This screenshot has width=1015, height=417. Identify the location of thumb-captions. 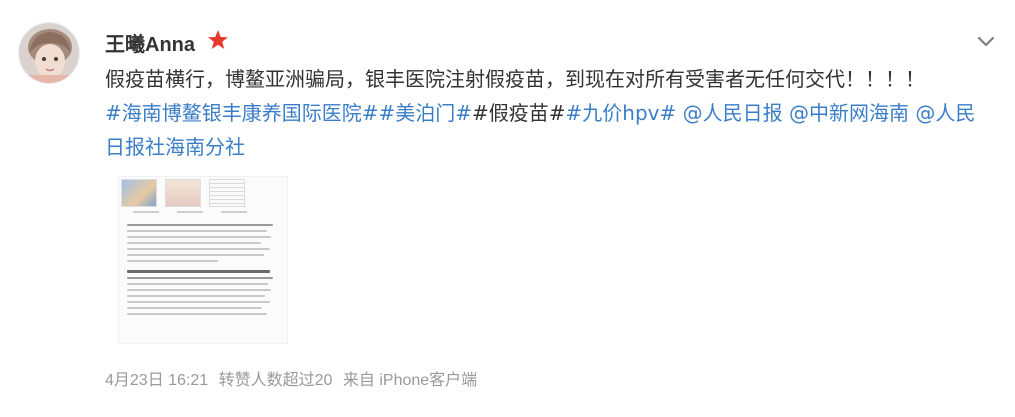
(203, 212).